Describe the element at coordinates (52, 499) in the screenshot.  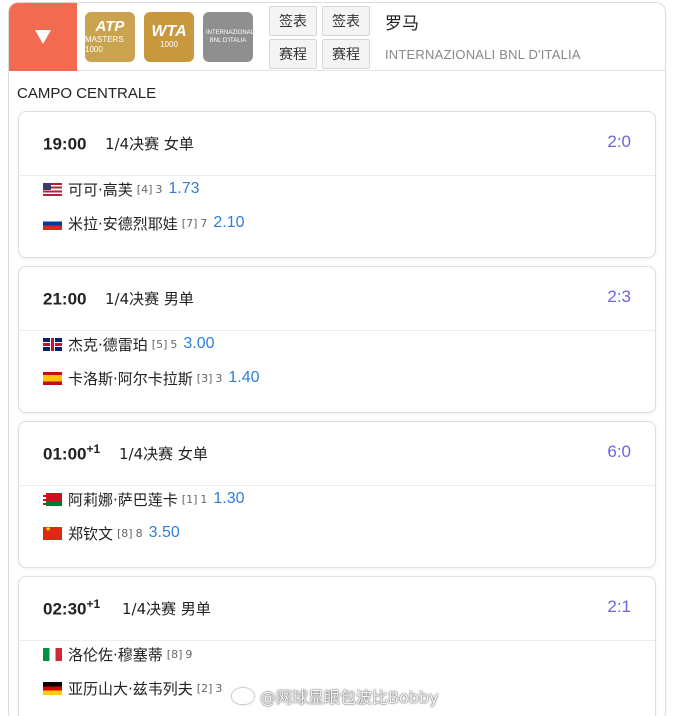
I see `belarus-flag-icon` at that location.